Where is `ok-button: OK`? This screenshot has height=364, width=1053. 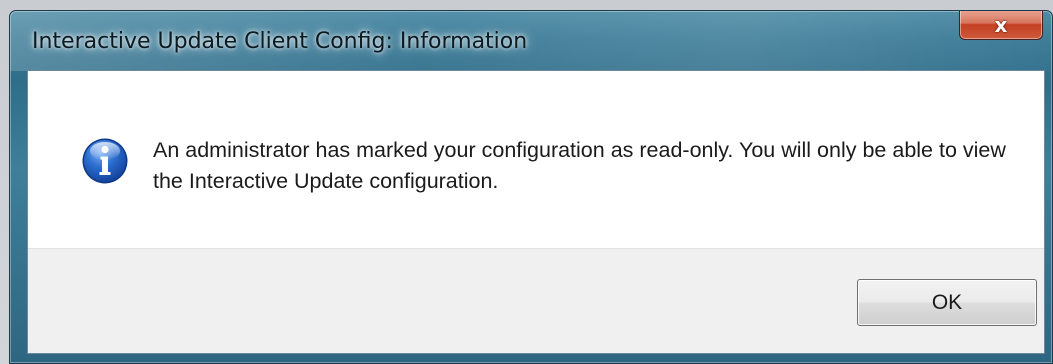
ok-button: OK is located at coordinates (947, 302).